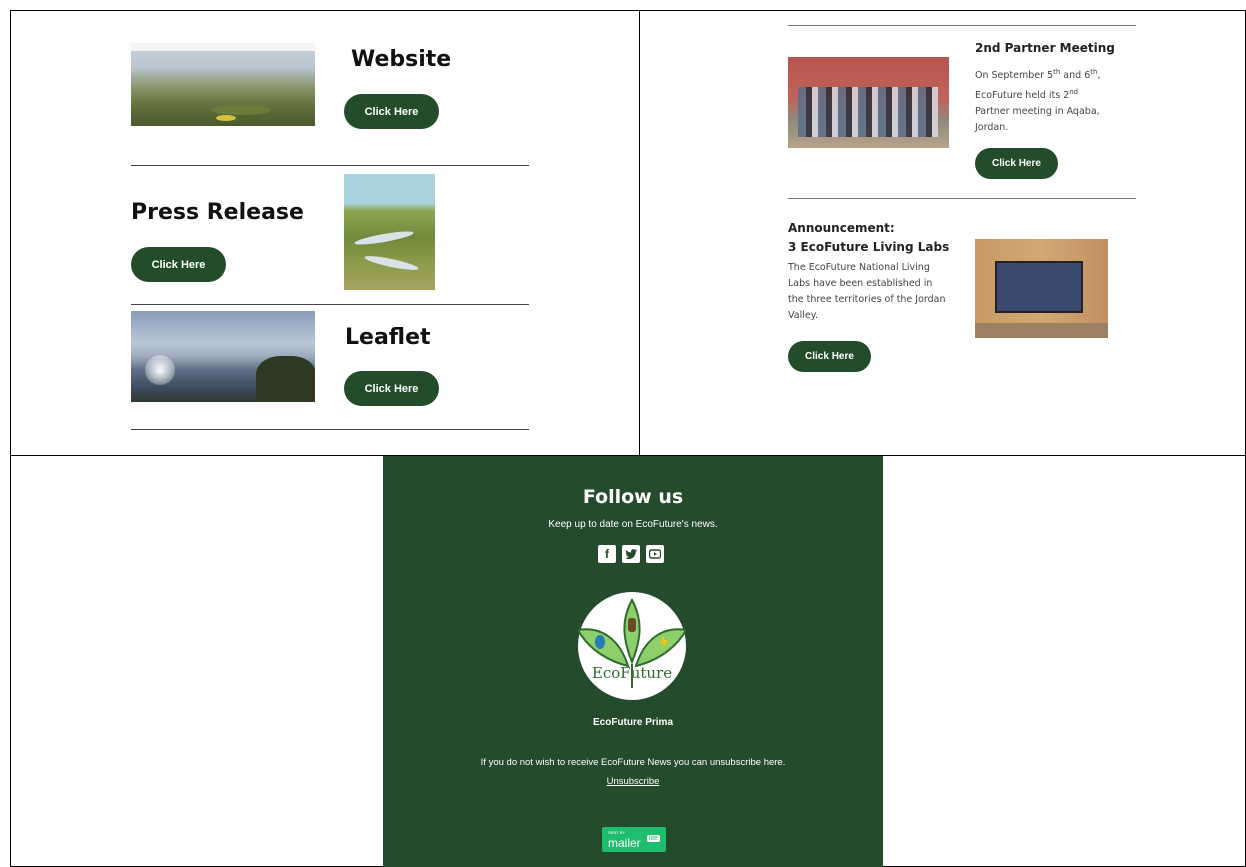 The image size is (1246, 867). Describe the element at coordinates (624, 843) in the screenshot. I see `badge-main-text: mailer` at that location.